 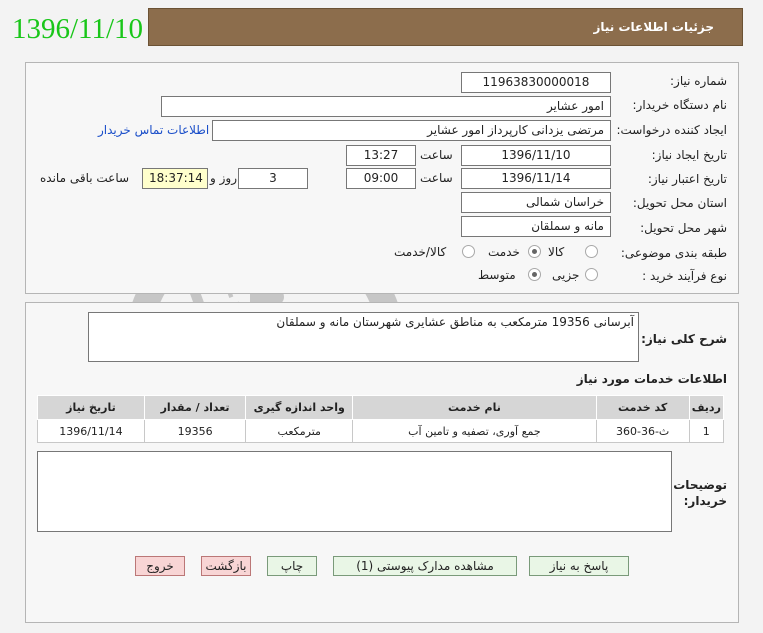 I want to click on category-both-label: کالا/خدمت, so click(x=420, y=252).